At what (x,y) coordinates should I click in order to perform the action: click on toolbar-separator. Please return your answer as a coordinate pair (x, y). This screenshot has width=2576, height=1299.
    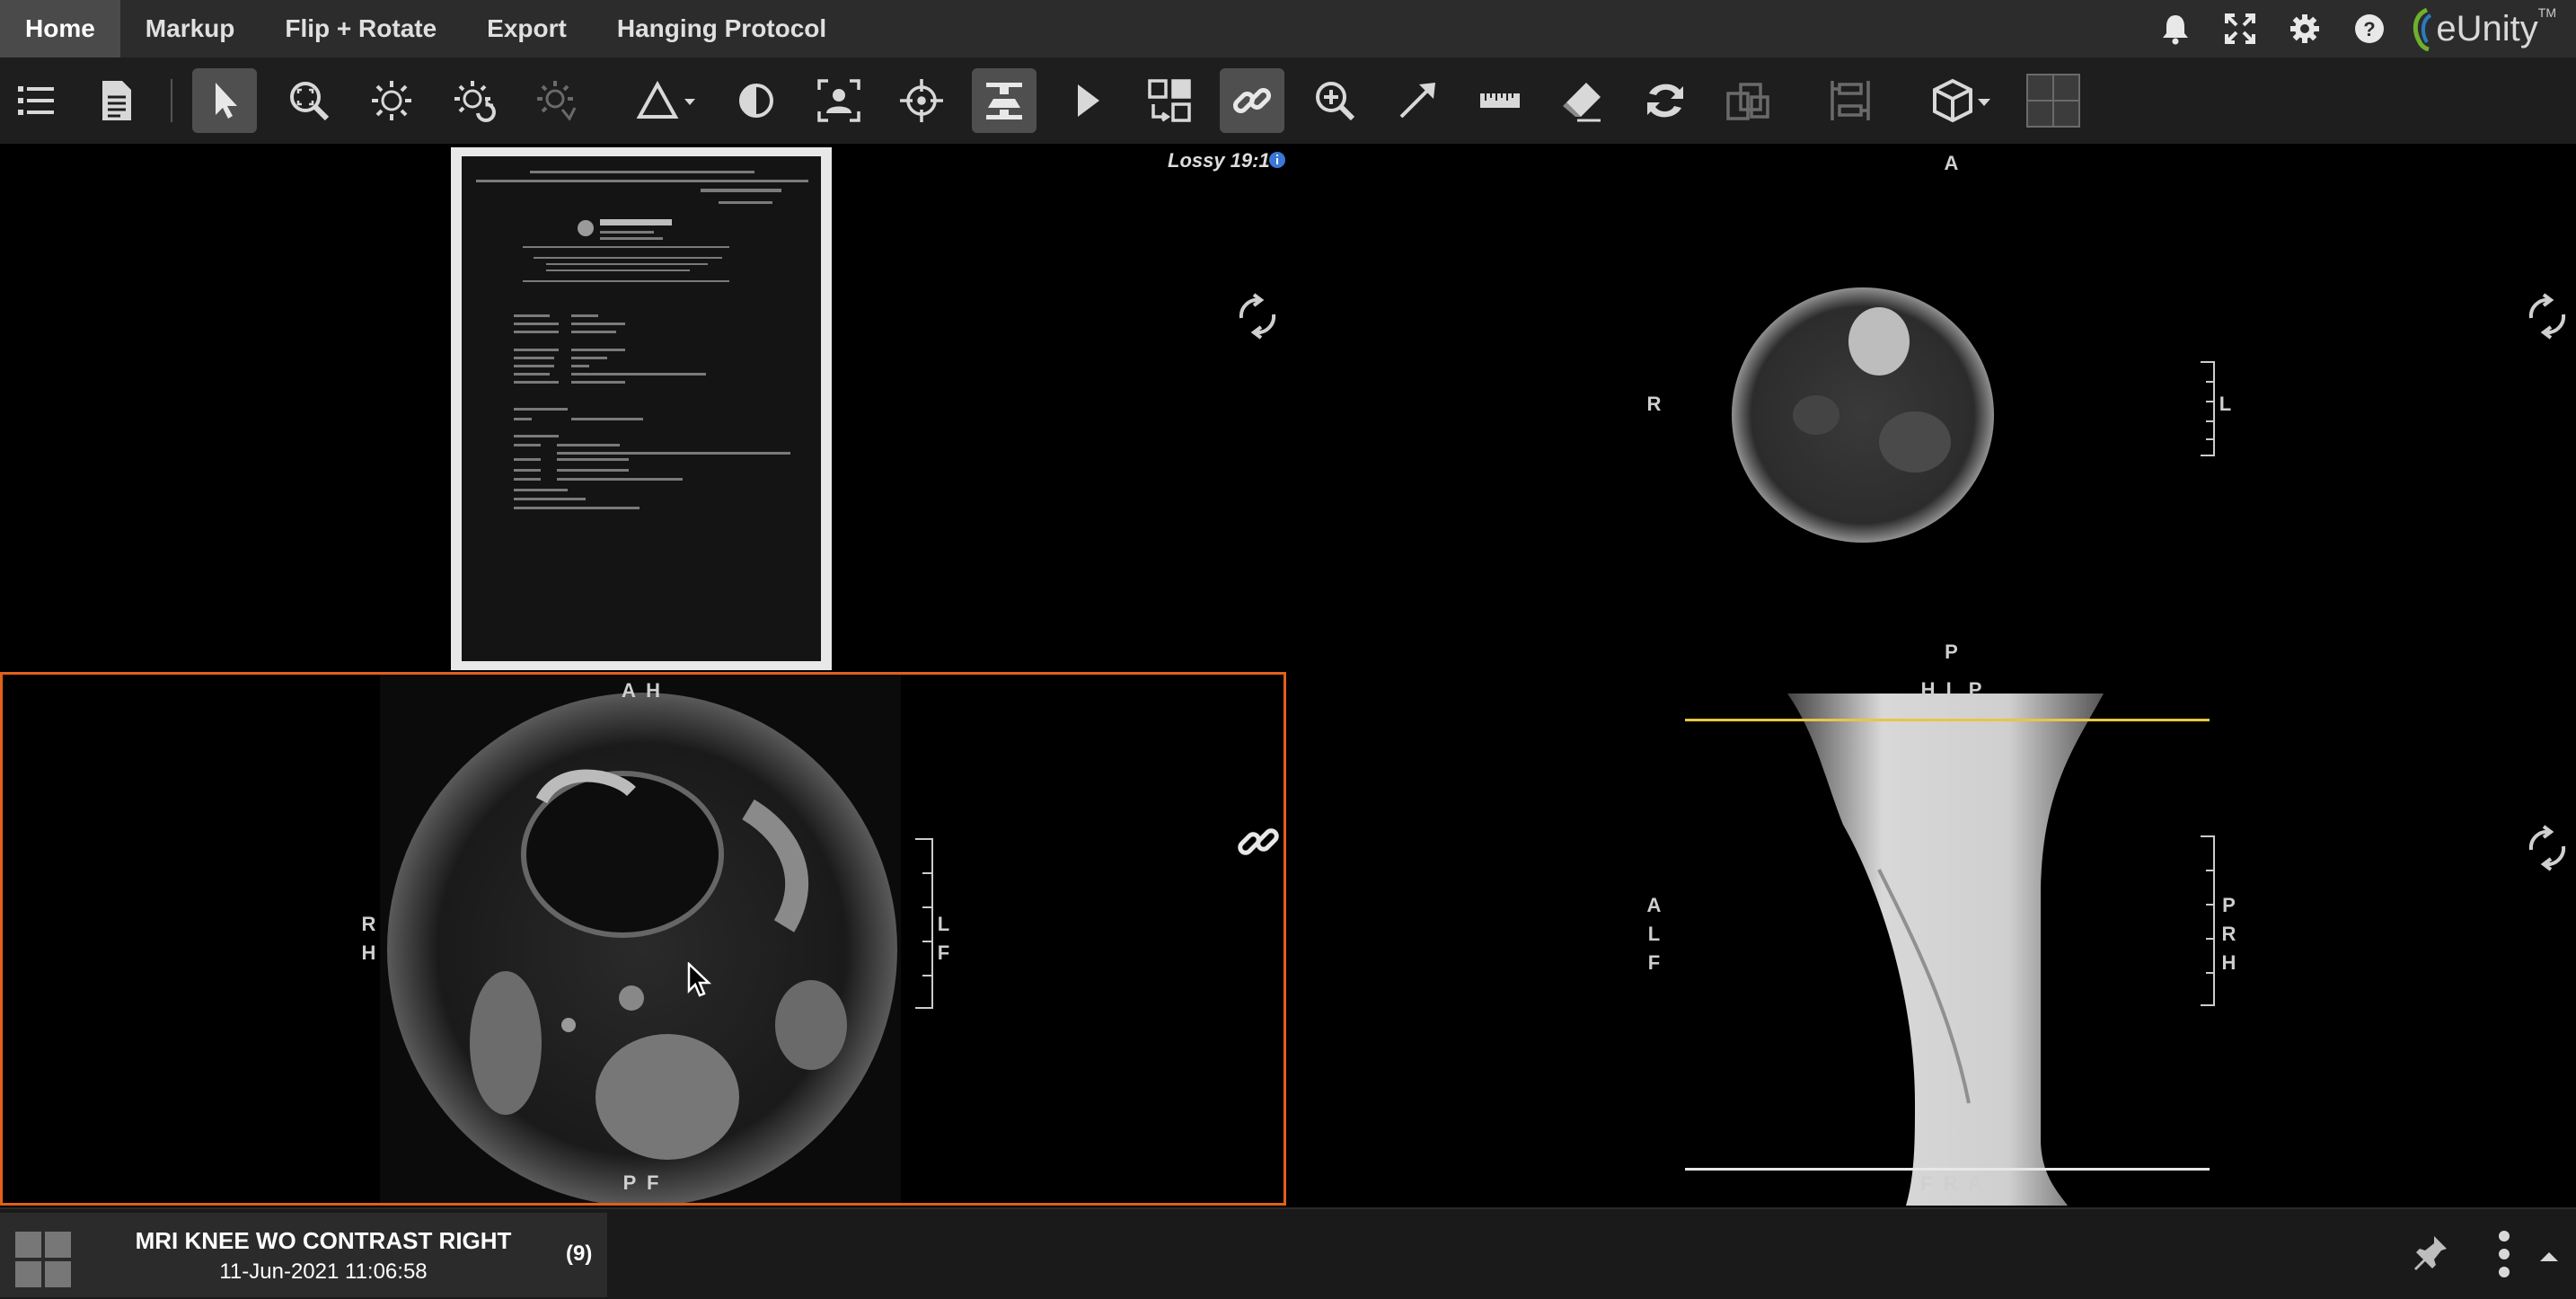
    Looking at the image, I should click on (171, 101).